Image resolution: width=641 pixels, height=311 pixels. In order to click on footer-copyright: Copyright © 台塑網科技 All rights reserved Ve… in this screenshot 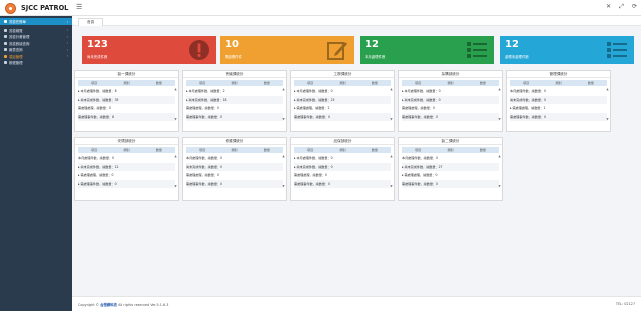, I will do `click(123, 304)`.